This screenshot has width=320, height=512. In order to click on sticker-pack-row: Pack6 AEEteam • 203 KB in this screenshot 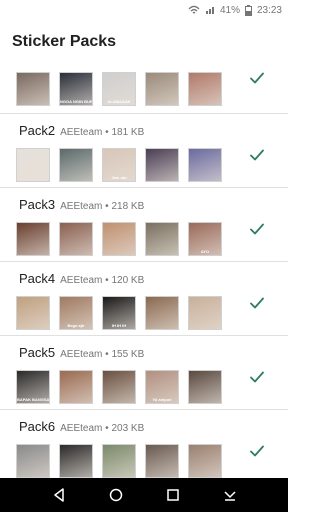, I will do `click(144, 444)`.